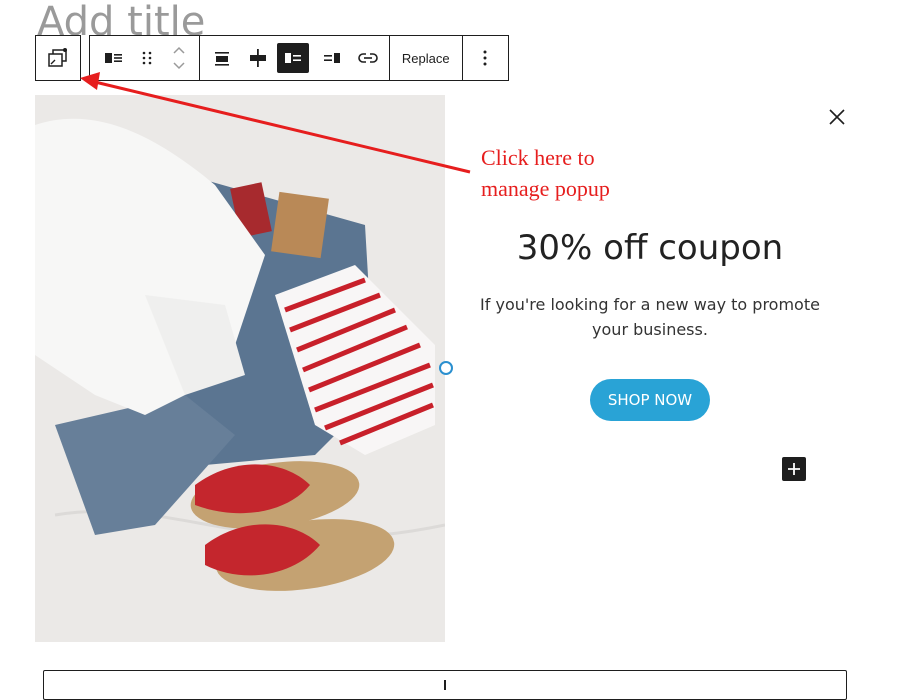  I want to click on media-right-icon, so click(331, 58).